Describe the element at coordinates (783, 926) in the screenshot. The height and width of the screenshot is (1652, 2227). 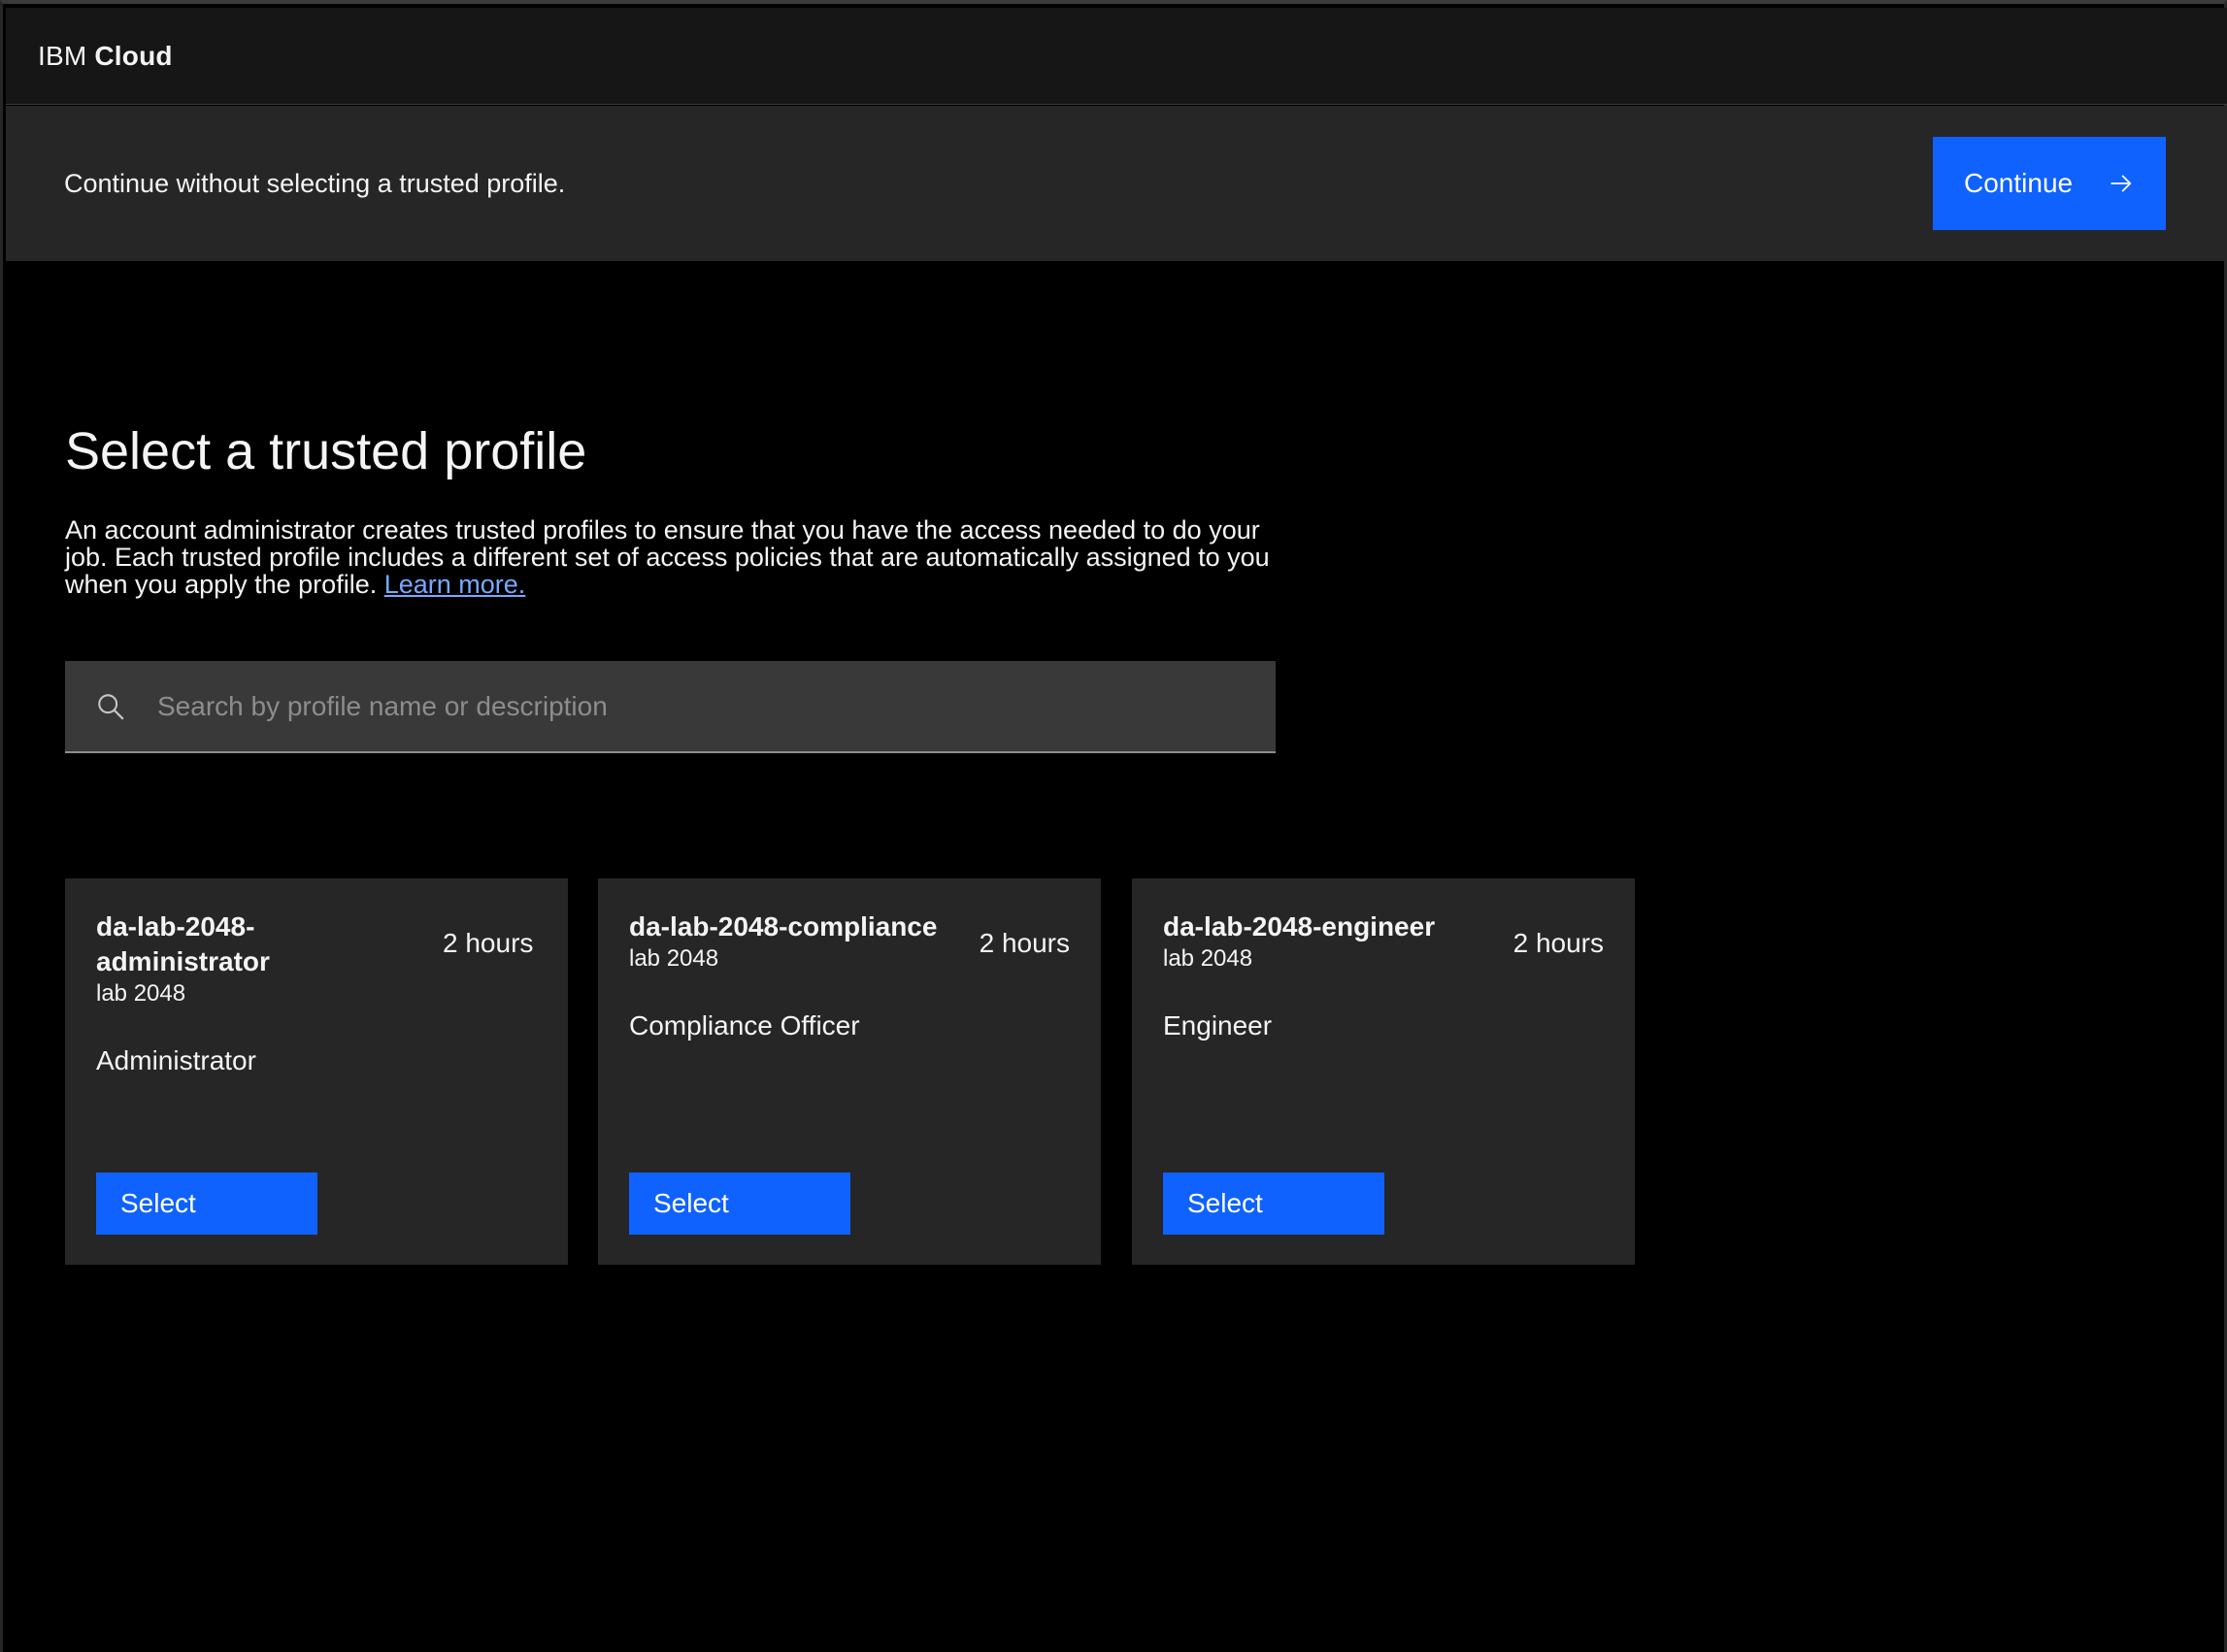
I see `profile-name: da-lab-2048-compliance` at that location.